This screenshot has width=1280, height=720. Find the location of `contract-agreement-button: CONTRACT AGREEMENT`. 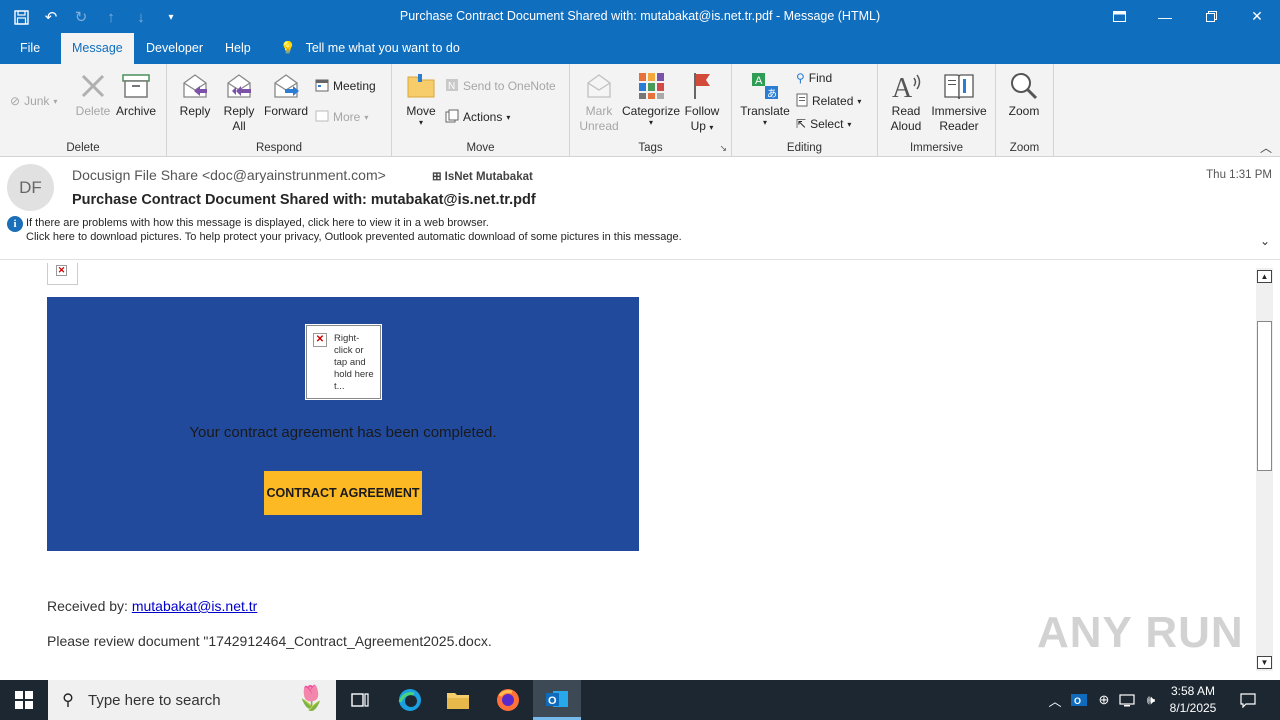

contract-agreement-button: CONTRACT AGREEMENT is located at coordinates (343, 493).